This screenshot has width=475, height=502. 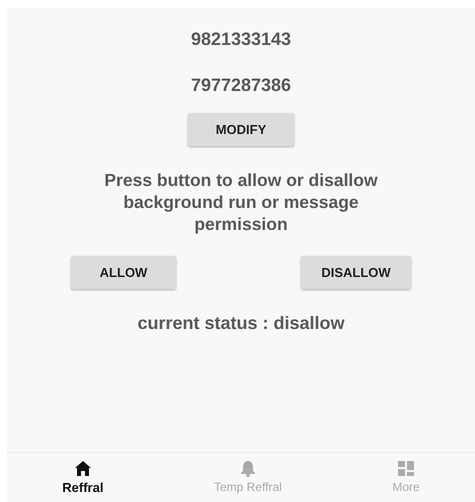 What do you see at coordinates (406, 469) in the screenshot?
I see `grid-icon` at bounding box center [406, 469].